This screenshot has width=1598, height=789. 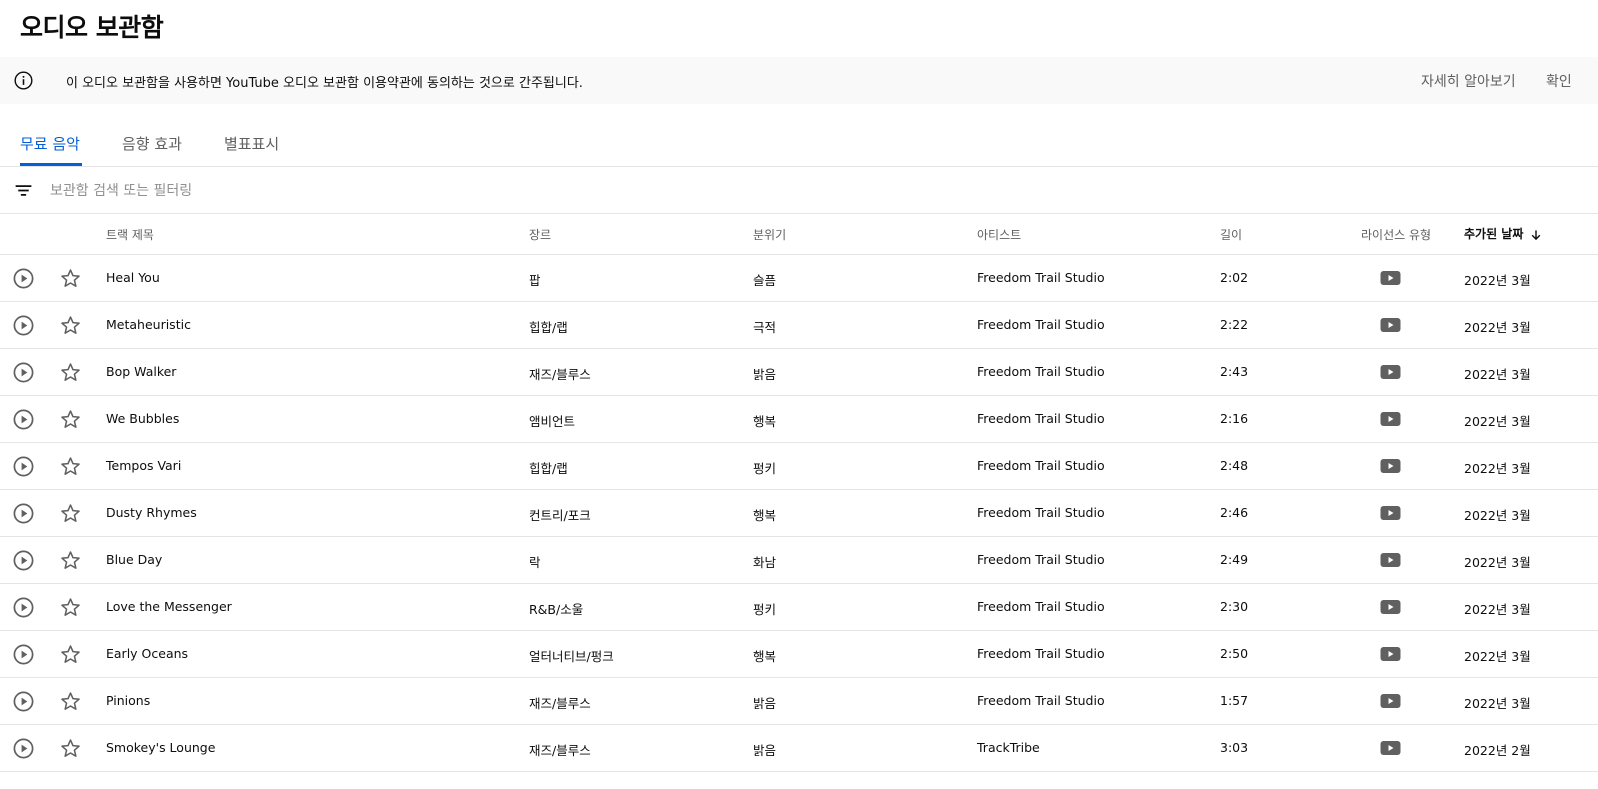 What do you see at coordinates (169, 606) in the screenshot?
I see `track-title: Love the Messenger` at bounding box center [169, 606].